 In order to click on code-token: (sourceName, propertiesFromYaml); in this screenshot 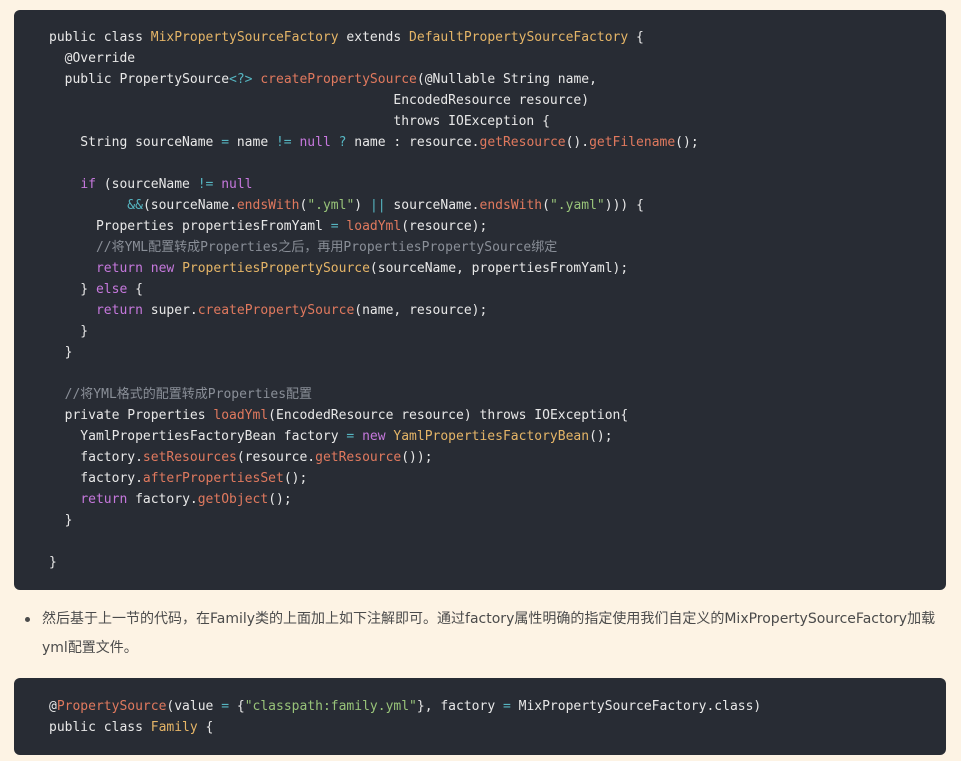, I will do `click(499, 268)`.